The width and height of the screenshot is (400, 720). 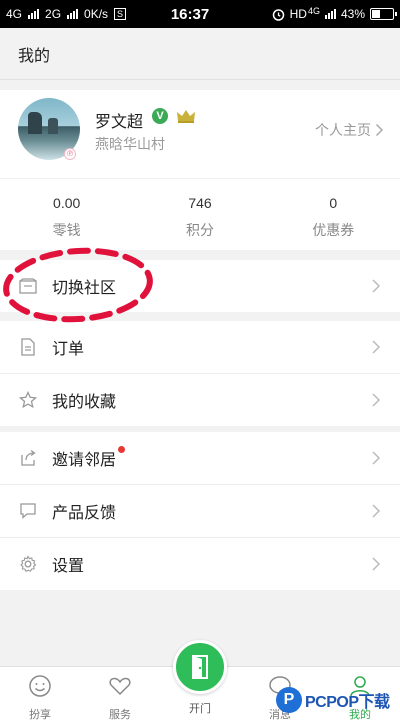 I want to click on sim1-label: 4G, so click(x=14, y=14).